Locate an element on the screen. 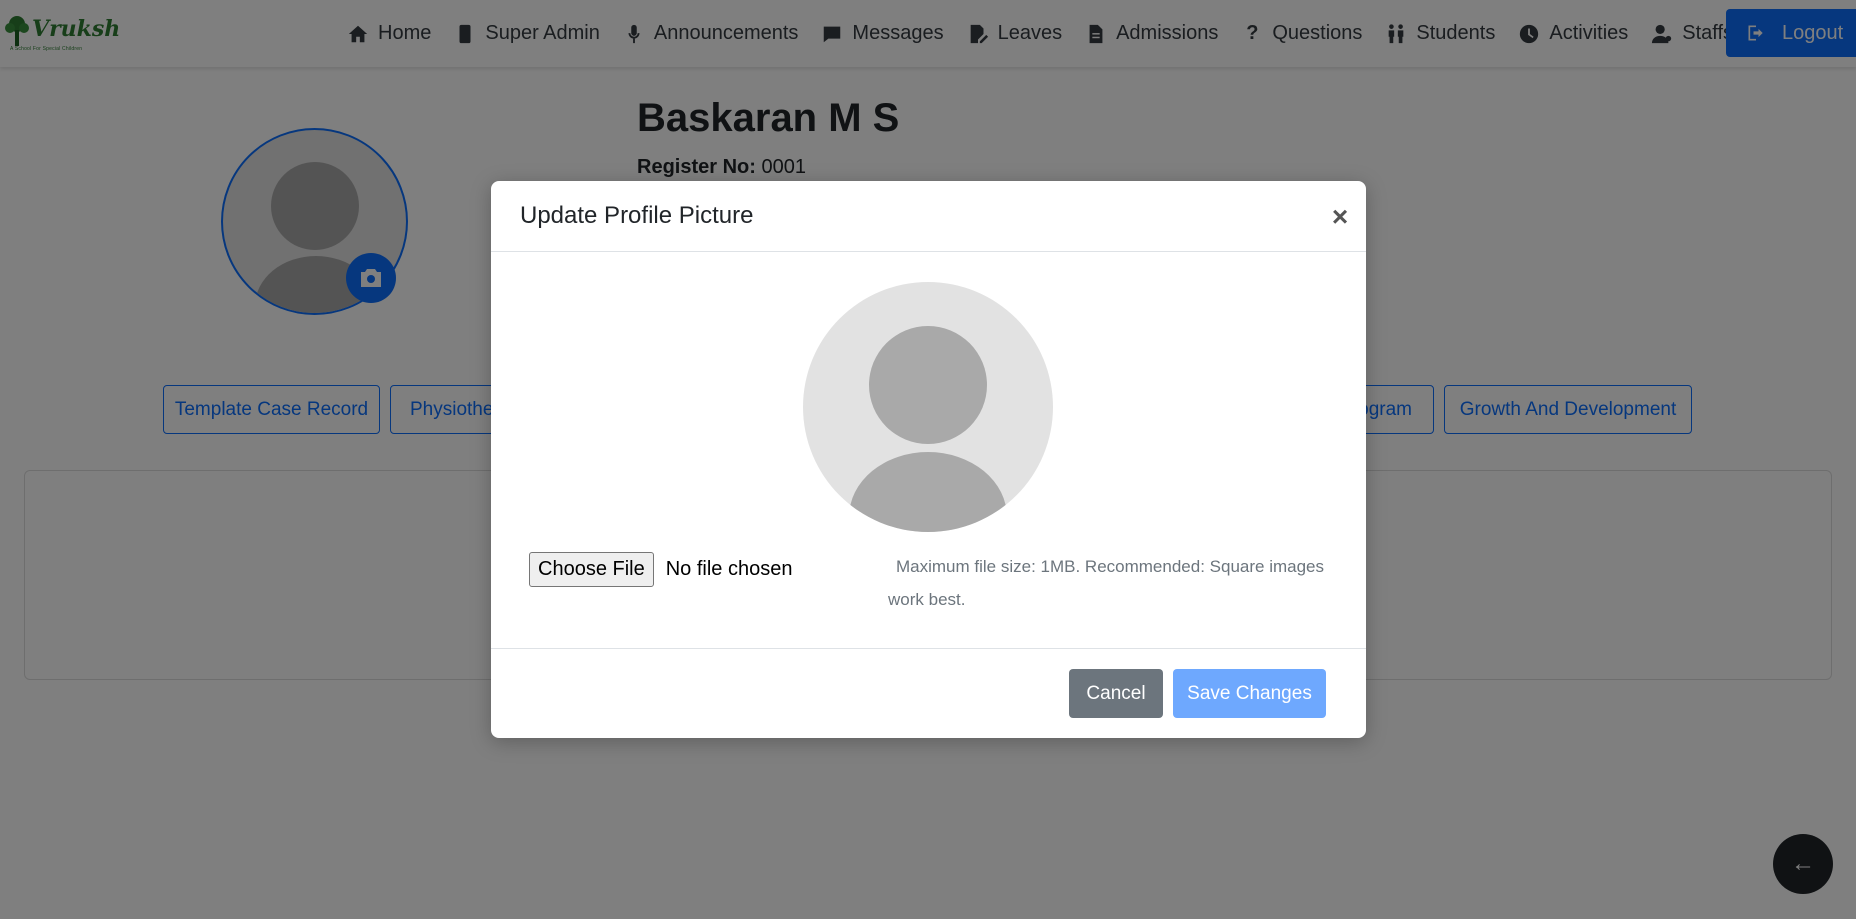 The height and width of the screenshot is (919, 1856). choose-file-button: Choose File is located at coordinates (591, 569).